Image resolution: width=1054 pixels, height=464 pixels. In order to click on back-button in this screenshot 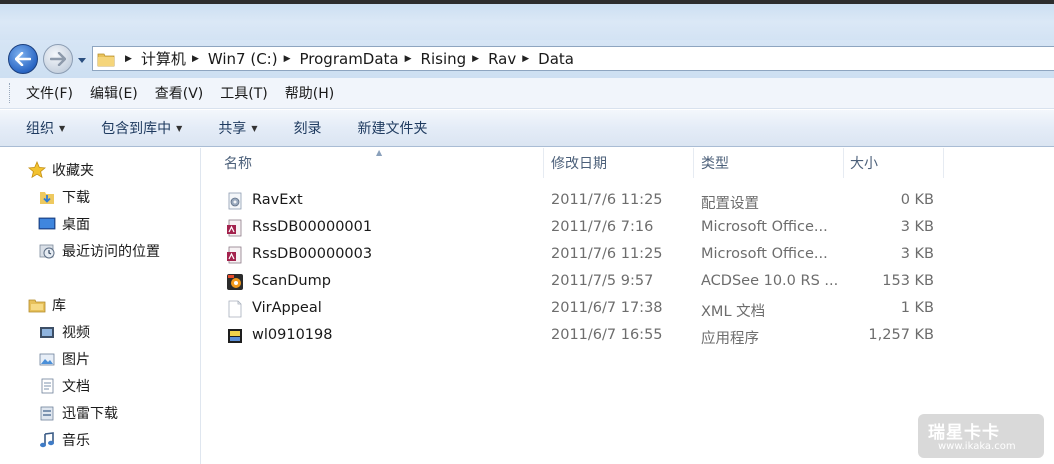, I will do `click(23, 59)`.